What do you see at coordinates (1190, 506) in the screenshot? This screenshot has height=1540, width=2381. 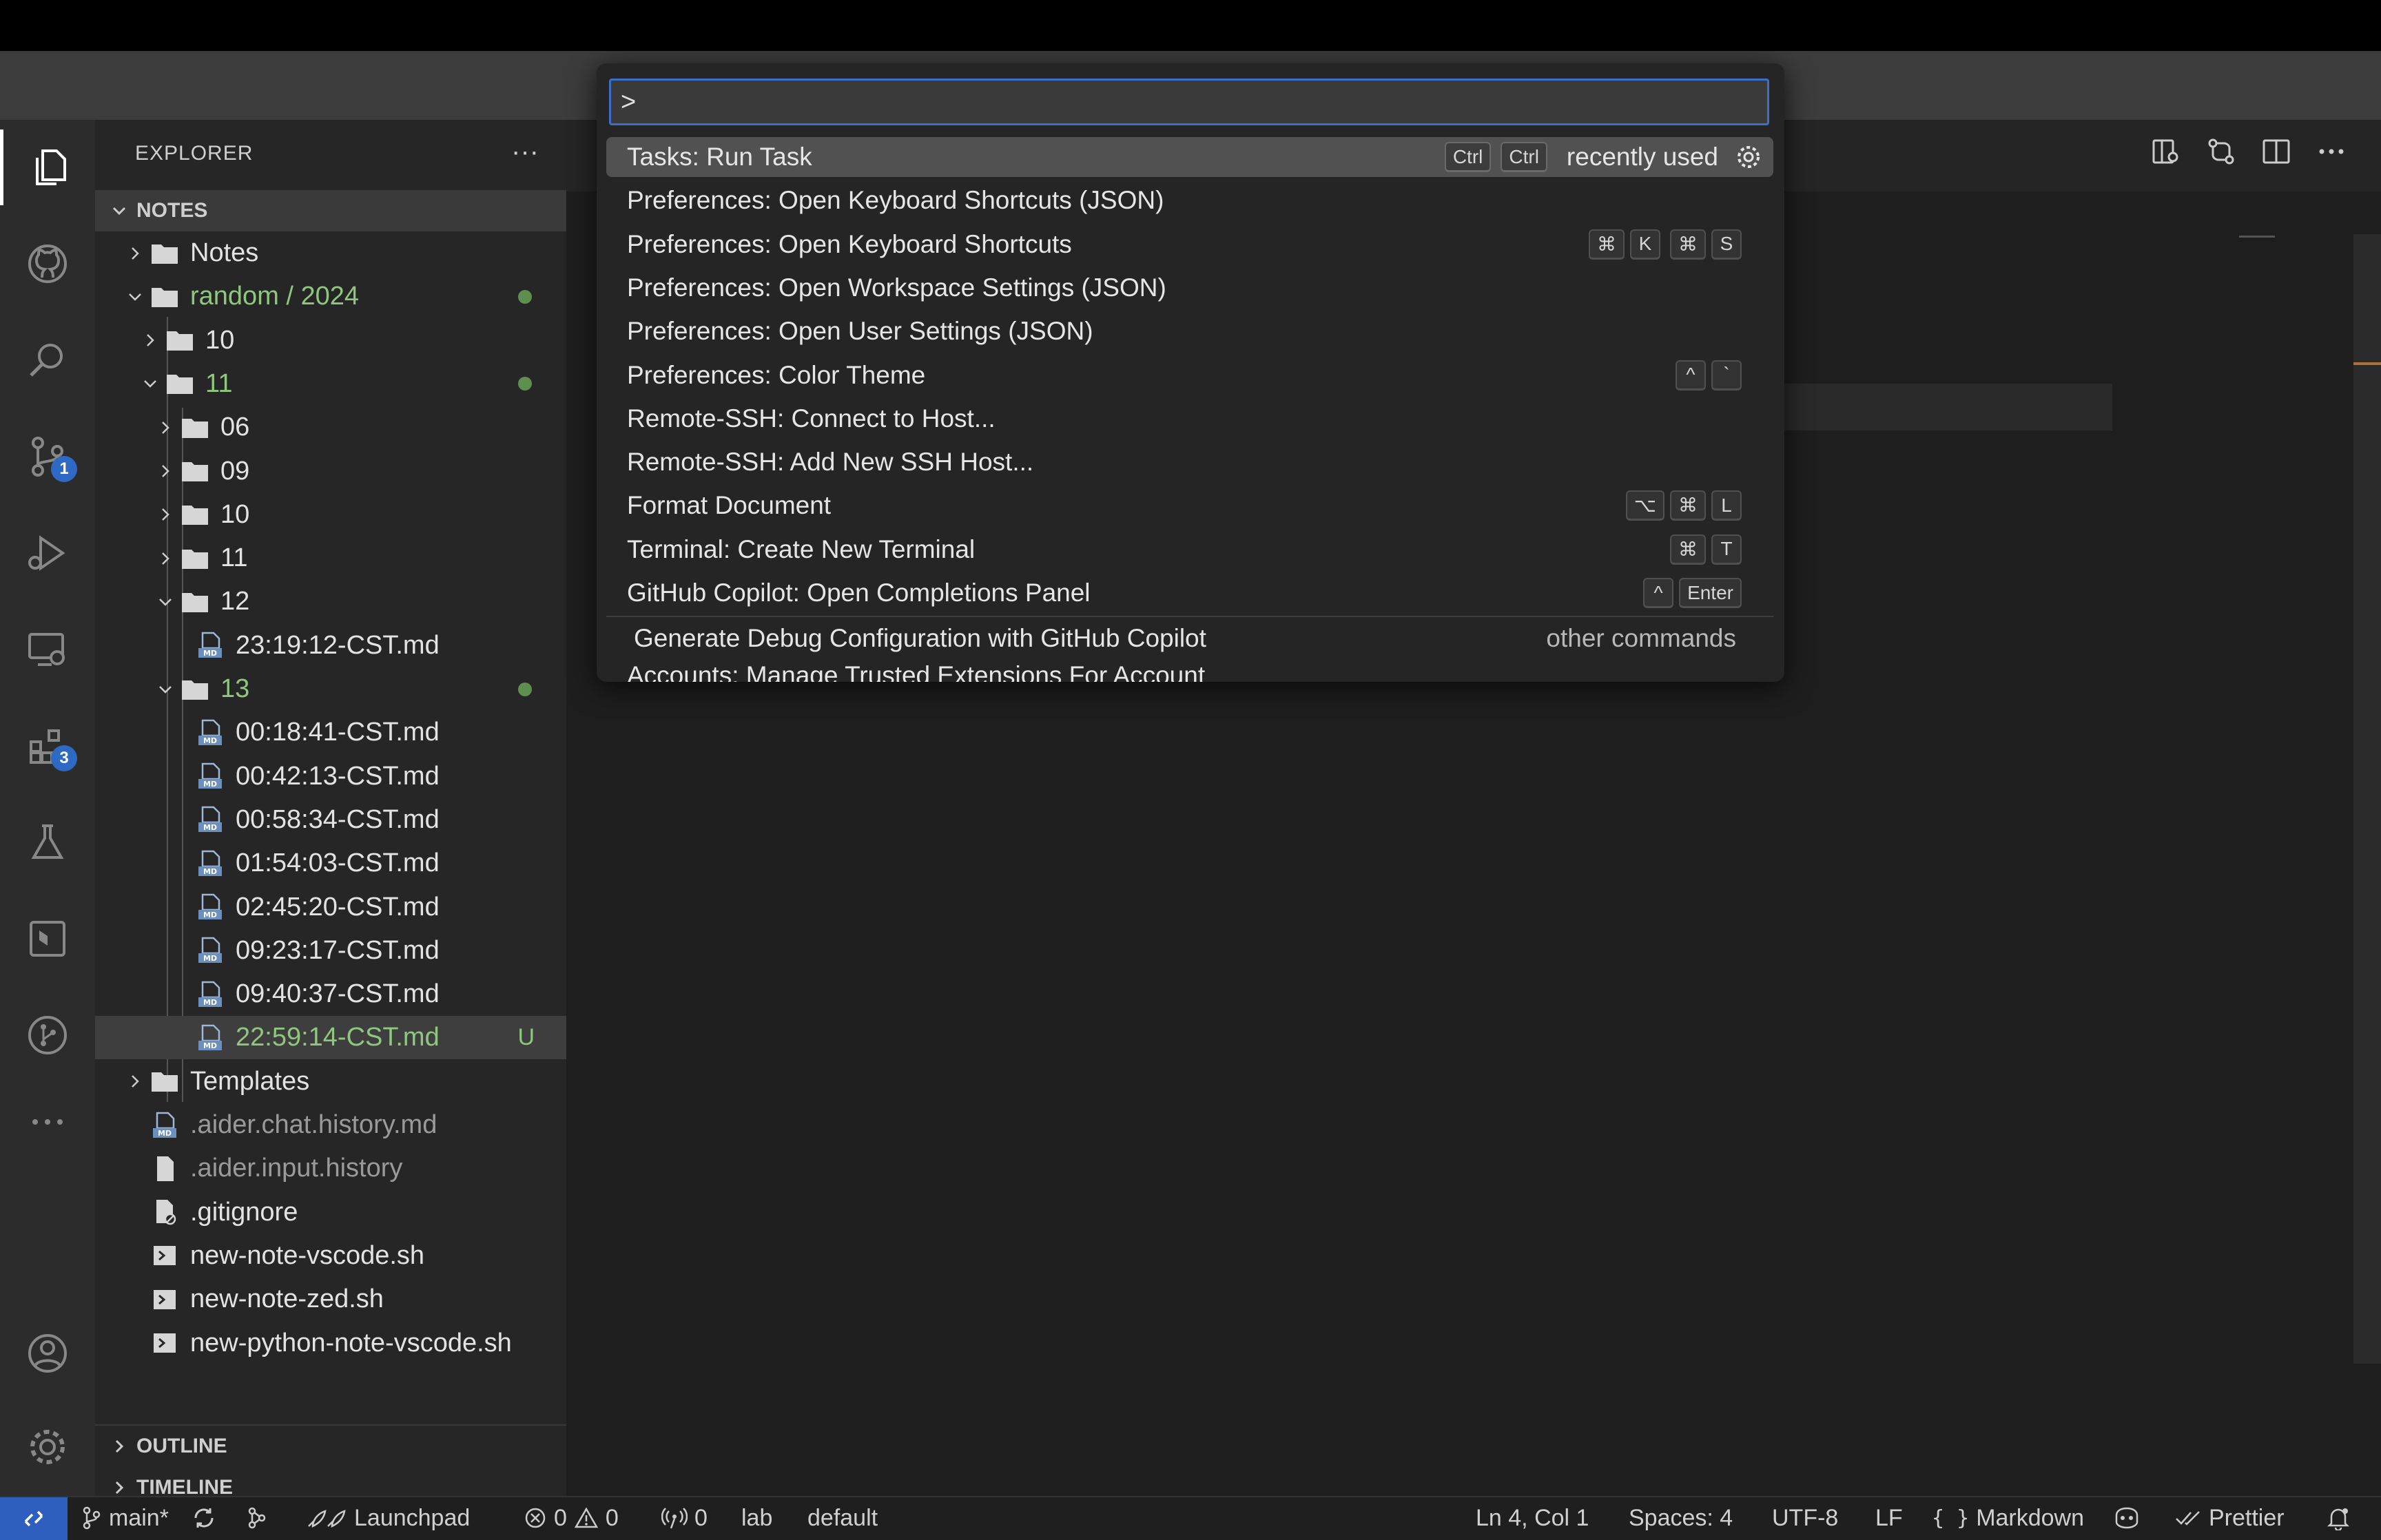 I see `palette-item: Format Document ⌥ ⌘ L` at bounding box center [1190, 506].